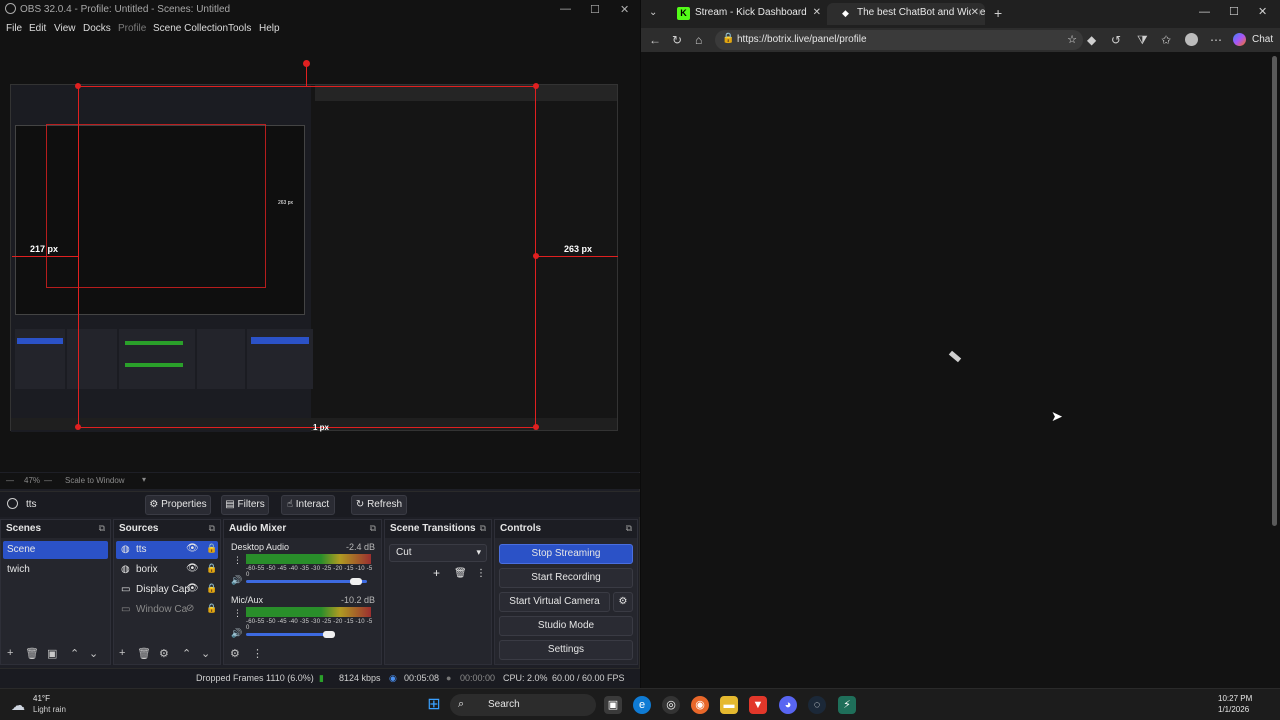 This screenshot has width=1280, height=720. What do you see at coordinates (10, 480) in the screenshot?
I see `zoom-minus-icon: —` at bounding box center [10, 480].